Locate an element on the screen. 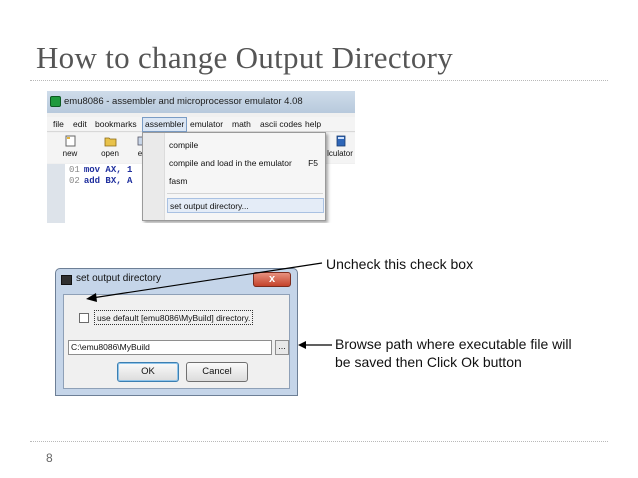  output-path-input: C:\emu8086\MyBuild is located at coordinates (170, 347).